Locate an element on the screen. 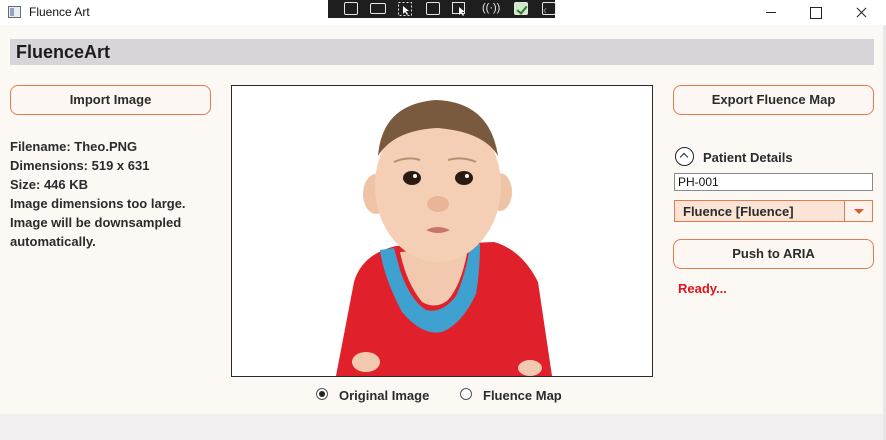 This screenshot has height=440, width=886. radio-button-unchecked is located at coordinates (466, 394).